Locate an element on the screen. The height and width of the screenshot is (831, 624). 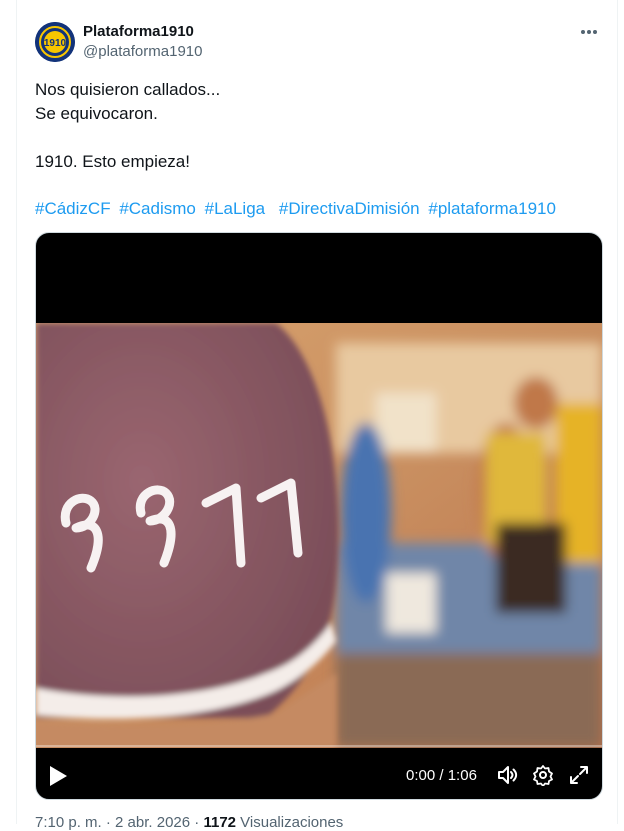
duration: 1:06 is located at coordinates (462, 775).